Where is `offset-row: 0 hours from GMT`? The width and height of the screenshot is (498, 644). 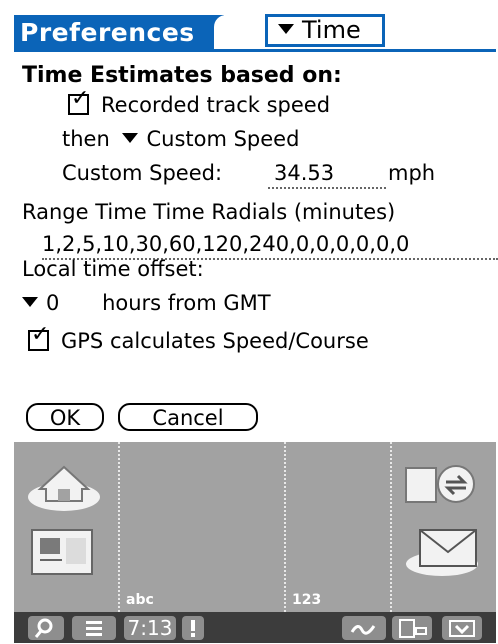
offset-row: 0 hours from GMT is located at coordinates (146, 303).